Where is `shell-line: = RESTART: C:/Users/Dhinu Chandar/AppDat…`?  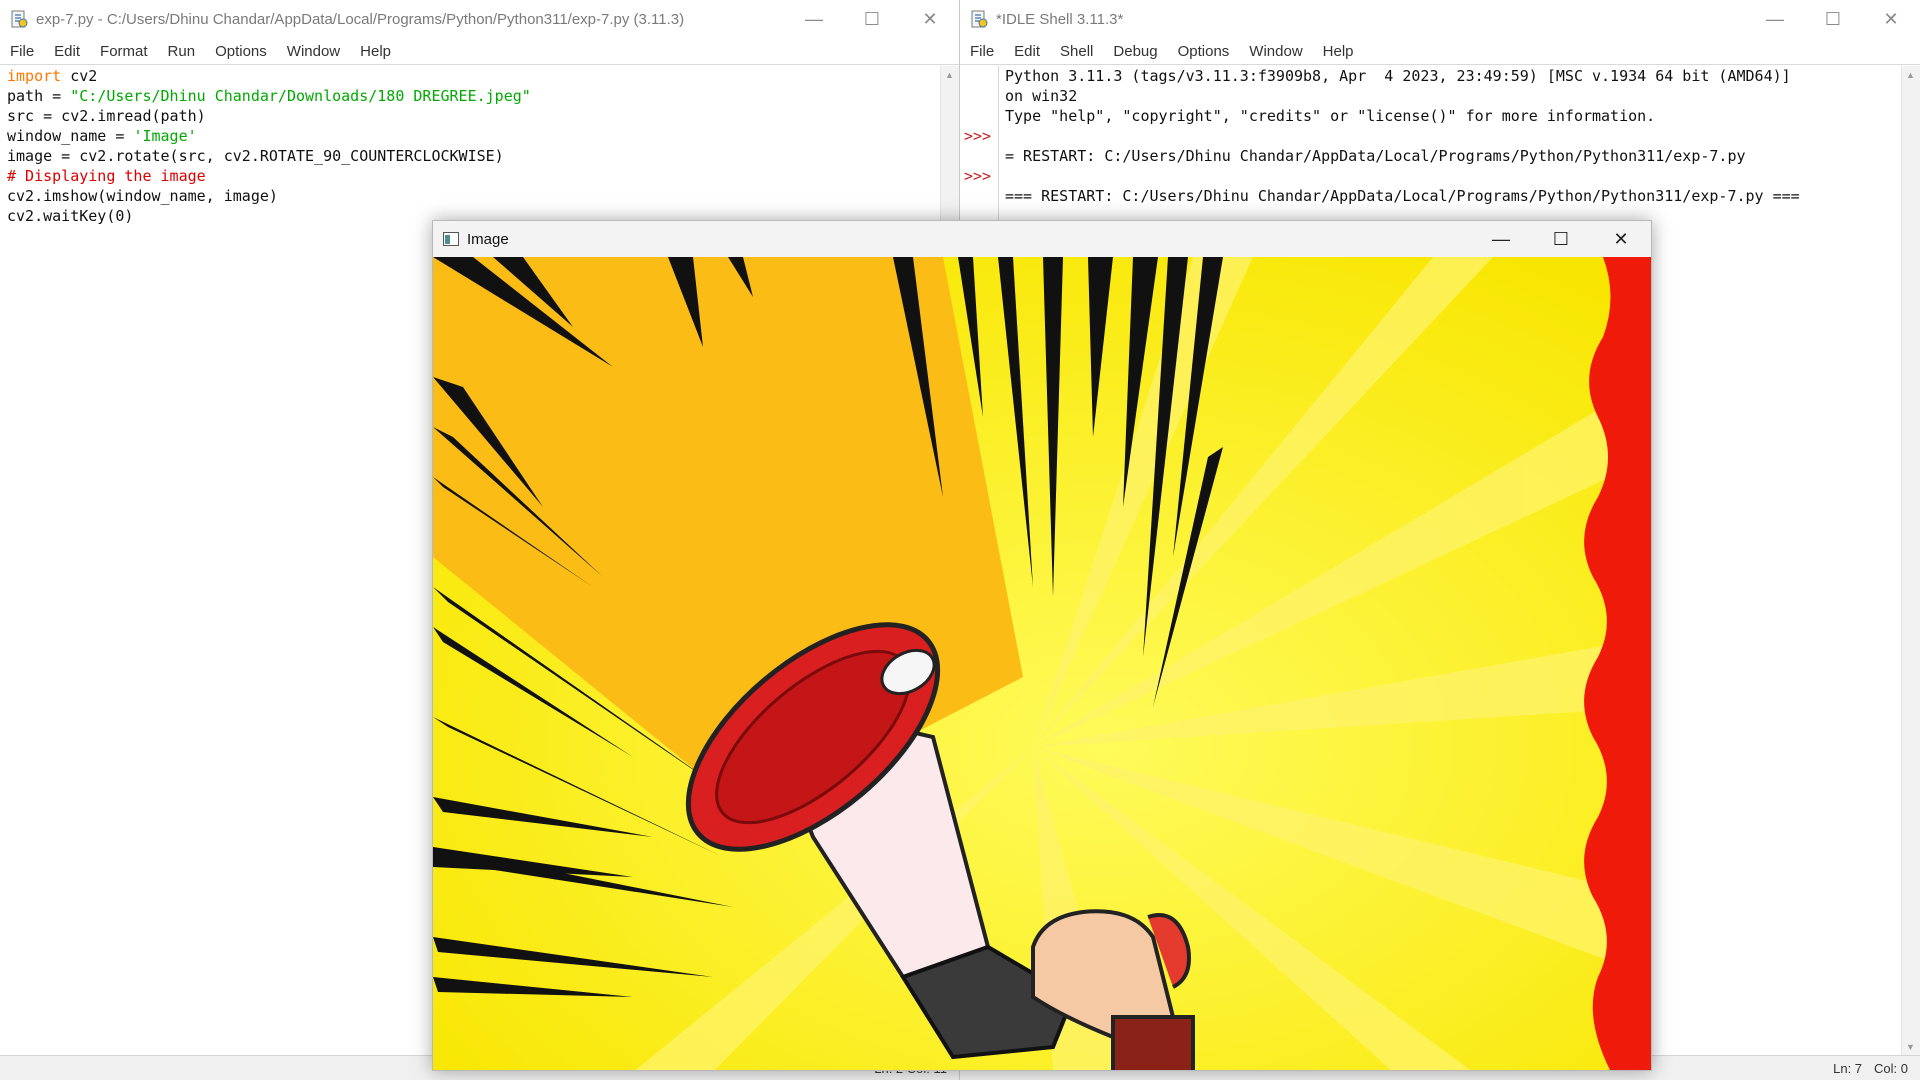 shell-line: = RESTART: C:/Users/Dhinu Chandar/AppDat… is located at coordinates (1375, 156).